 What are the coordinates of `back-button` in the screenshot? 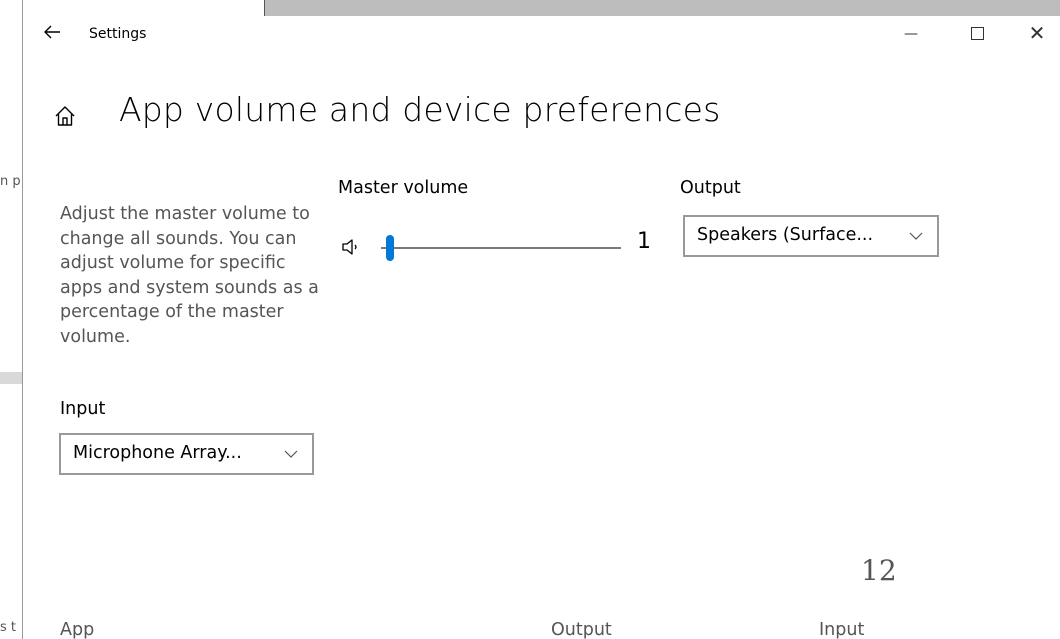 It's located at (58, 33).